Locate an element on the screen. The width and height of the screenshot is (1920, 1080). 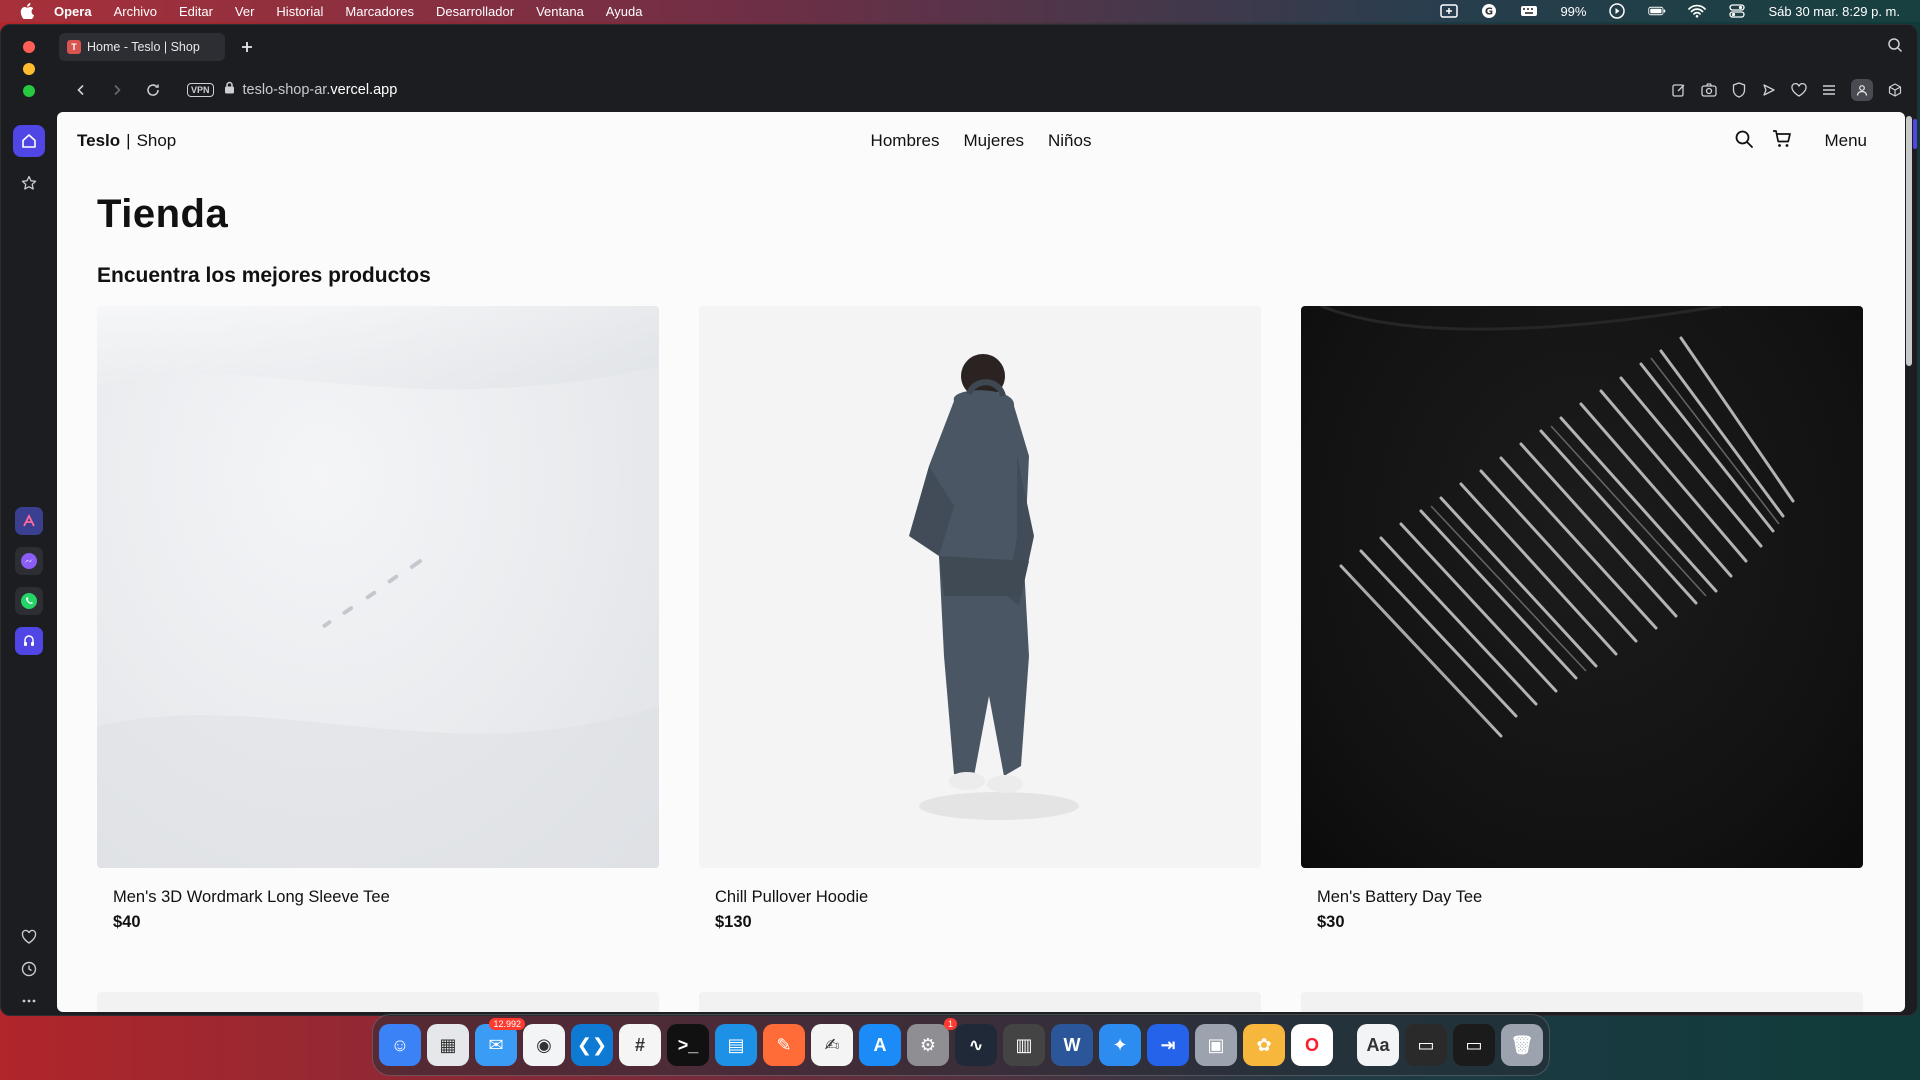
opera-icon: O is located at coordinates (1312, 1045).